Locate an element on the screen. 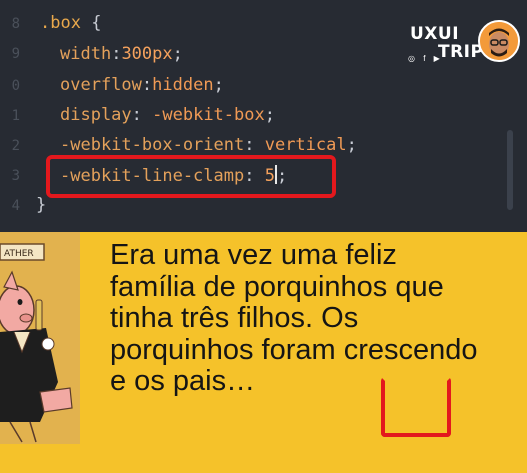 This screenshot has width=527, height=473. line-number: 4 is located at coordinates (15, 206).